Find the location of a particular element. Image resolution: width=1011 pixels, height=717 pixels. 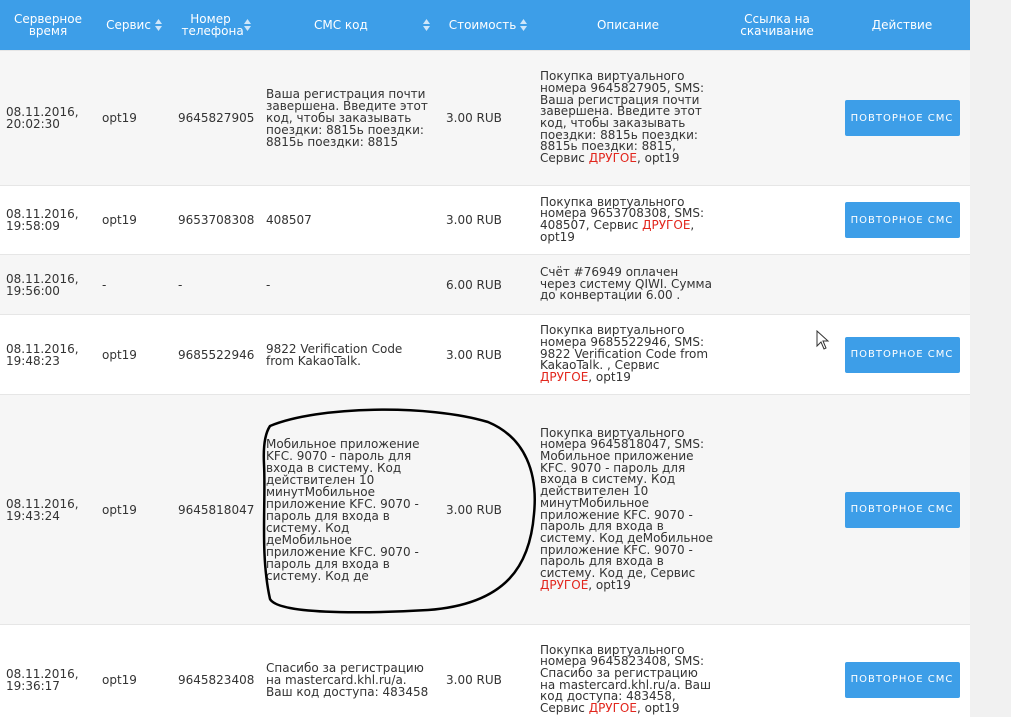

cell-time: 08.11.2016, 20:02:30 is located at coordinates (48, 118).